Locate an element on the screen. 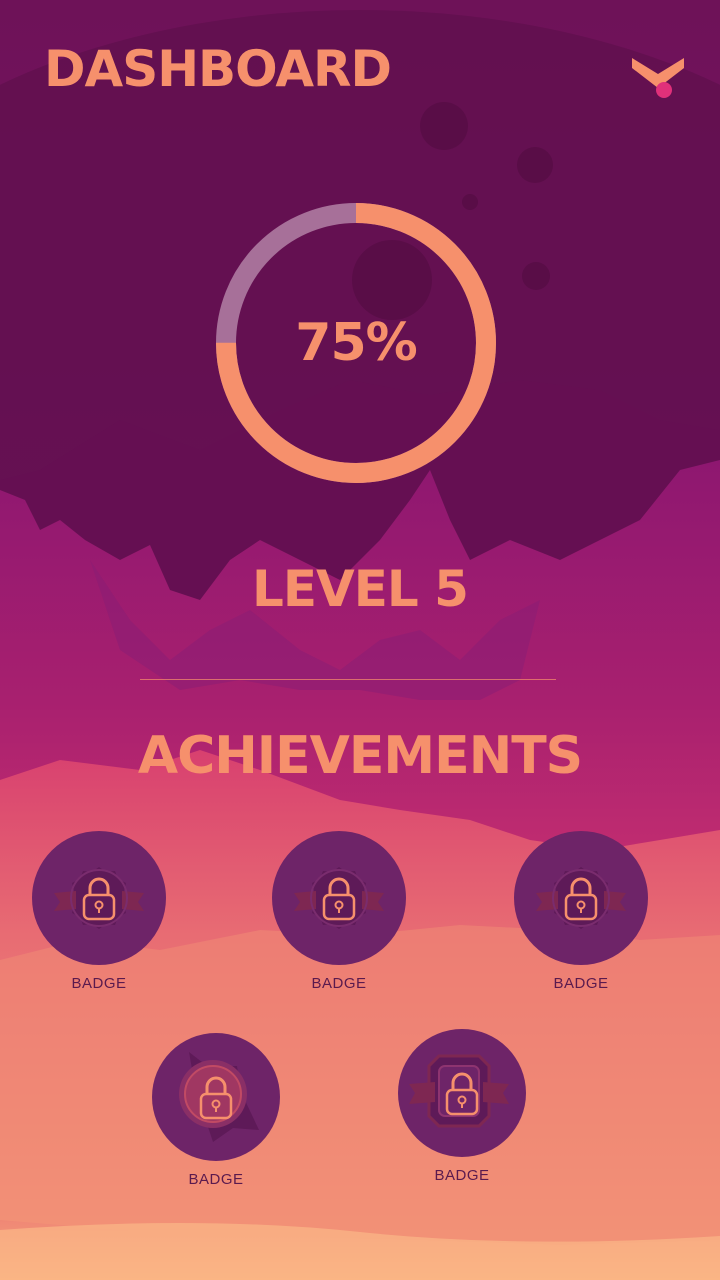  chevron-down-icon is located at coordinates (658, 78).